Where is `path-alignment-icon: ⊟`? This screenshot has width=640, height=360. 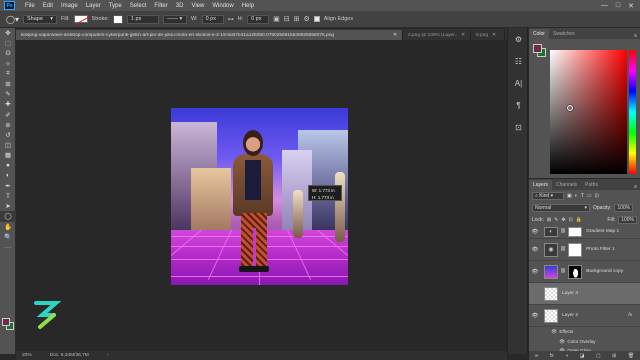
path-alignment-icon: ⊟ is located at coordinates (287, 19).